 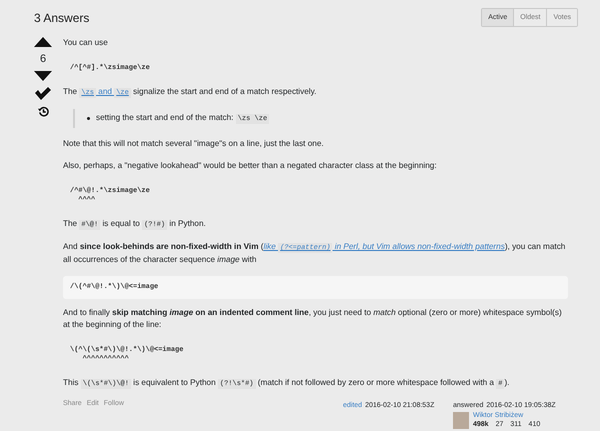 What do you see at coordinates (313, 319) in the screenshot?
I see `answer-paragraph: And to finally skip matching image on an indented comment line, you just need to match optional (zero or more) whitespace symbol(s) at the beginning of the line:` at bounding box center [313, 319].